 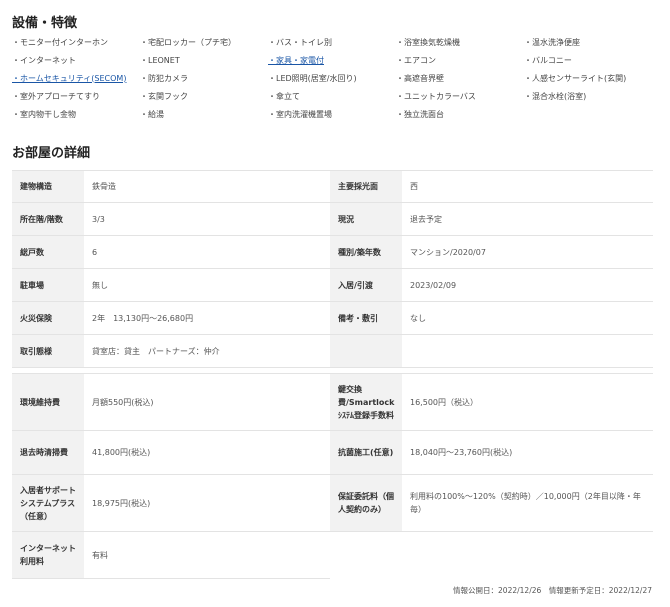 What do you see at coordinates (366, 318) in the screenshot?
I see `row-label: 備考・敷引` at bounding box center [366, 318].